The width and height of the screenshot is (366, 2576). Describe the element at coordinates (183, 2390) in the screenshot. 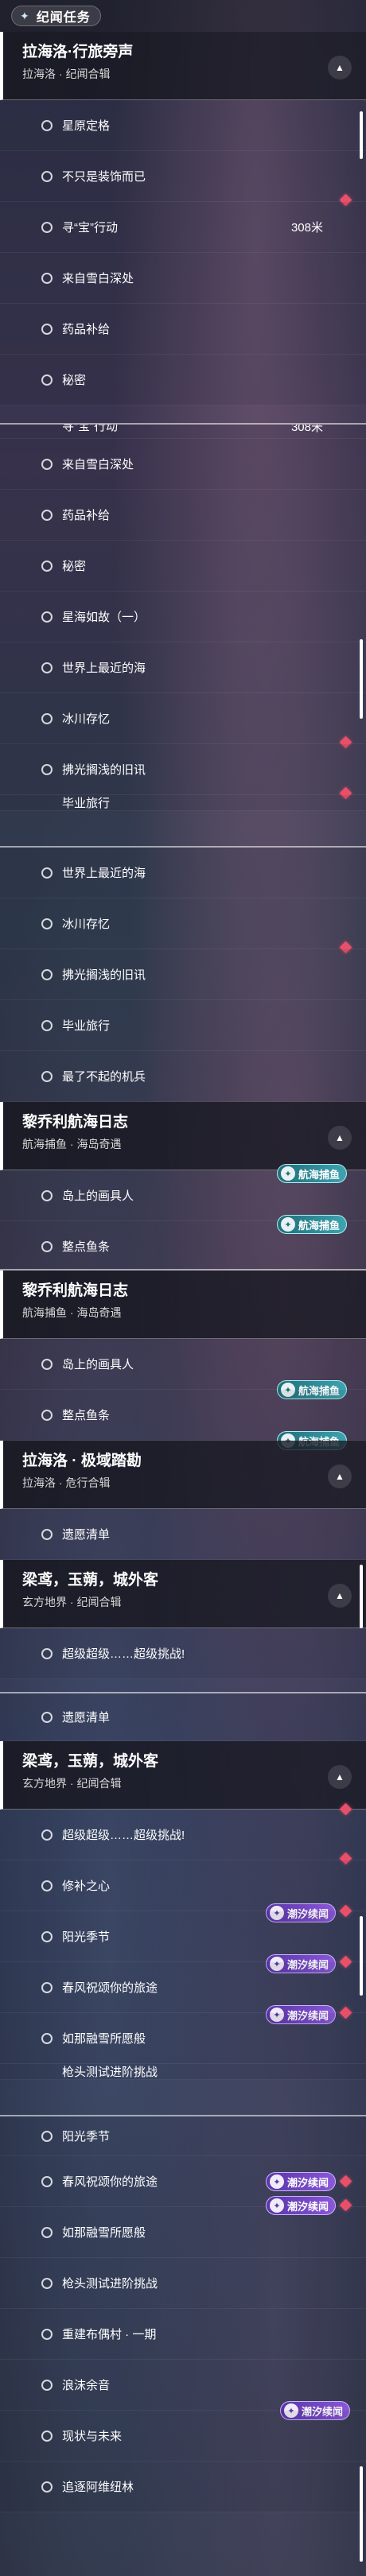

I see `quest-row: 浪沫余音 ✦ 潮汐续闻` at that location.